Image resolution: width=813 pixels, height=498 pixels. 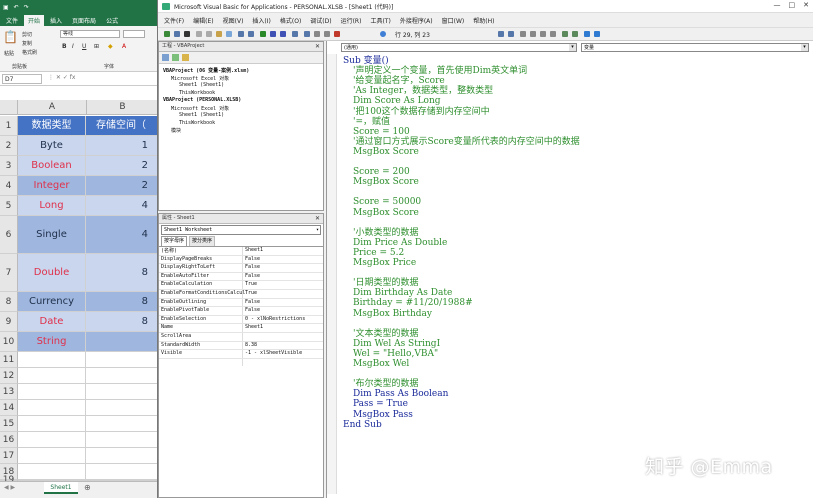 What do you see at coordinates (16, 7) in the screenshot?
I see `undo-icon: ↶` at bounding box center [16, 7].